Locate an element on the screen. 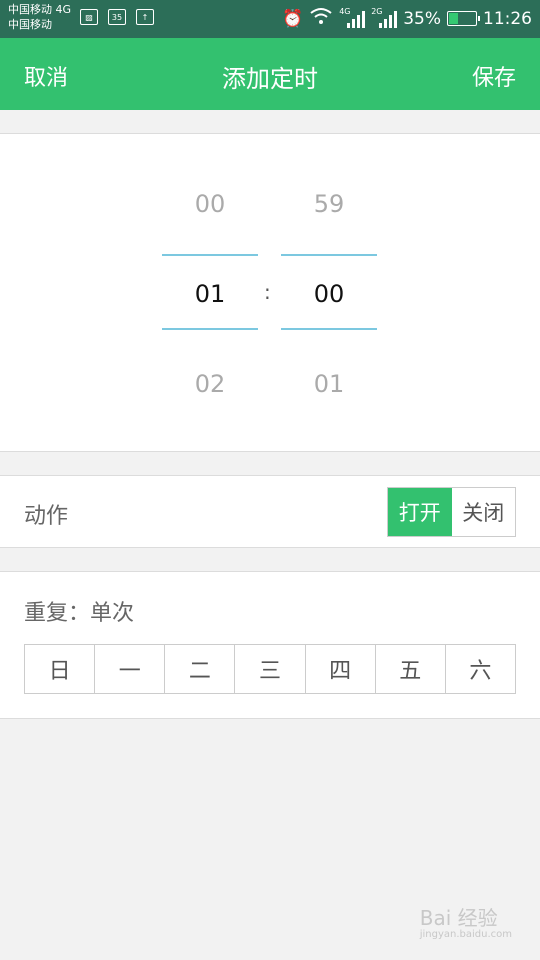  weekday-selector: 日 一 二 三 四 五 六 is located at coordinates (270, 669).